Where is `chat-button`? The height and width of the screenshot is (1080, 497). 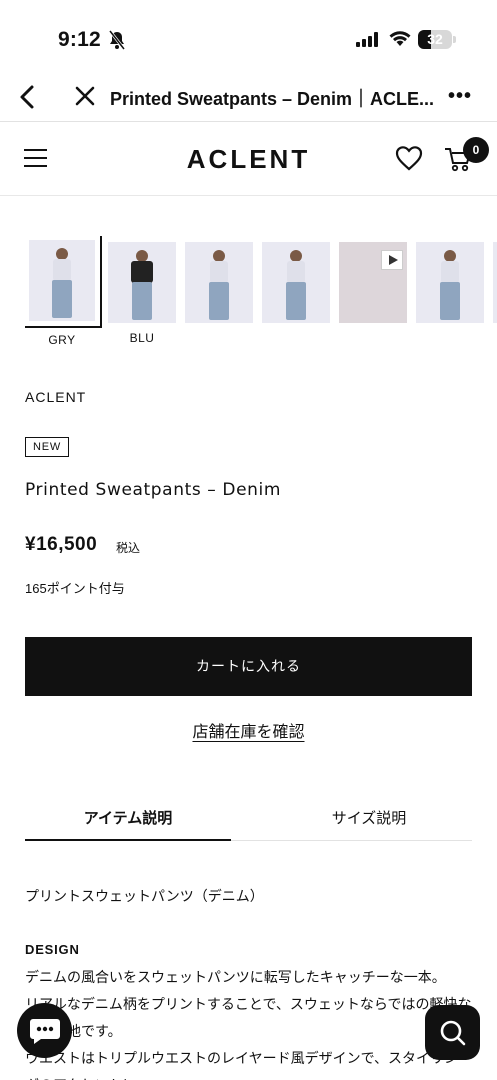
chat-button is located at coordinates (44, 1030).